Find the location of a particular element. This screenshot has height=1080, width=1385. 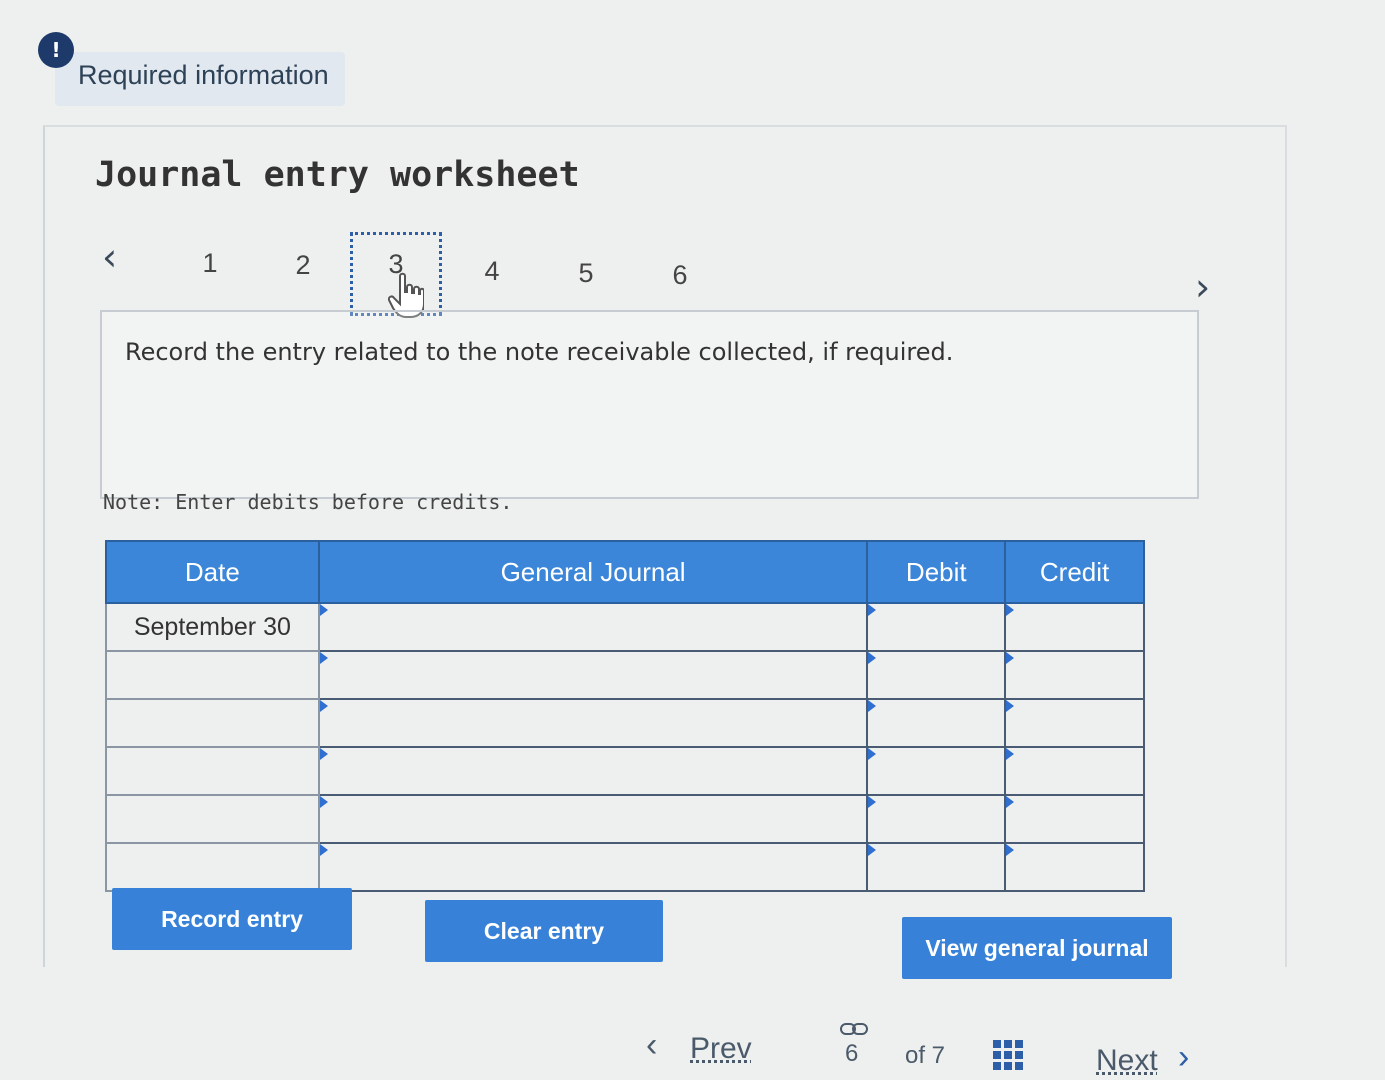

step-5: 5 is located at coordinates (586, 273).